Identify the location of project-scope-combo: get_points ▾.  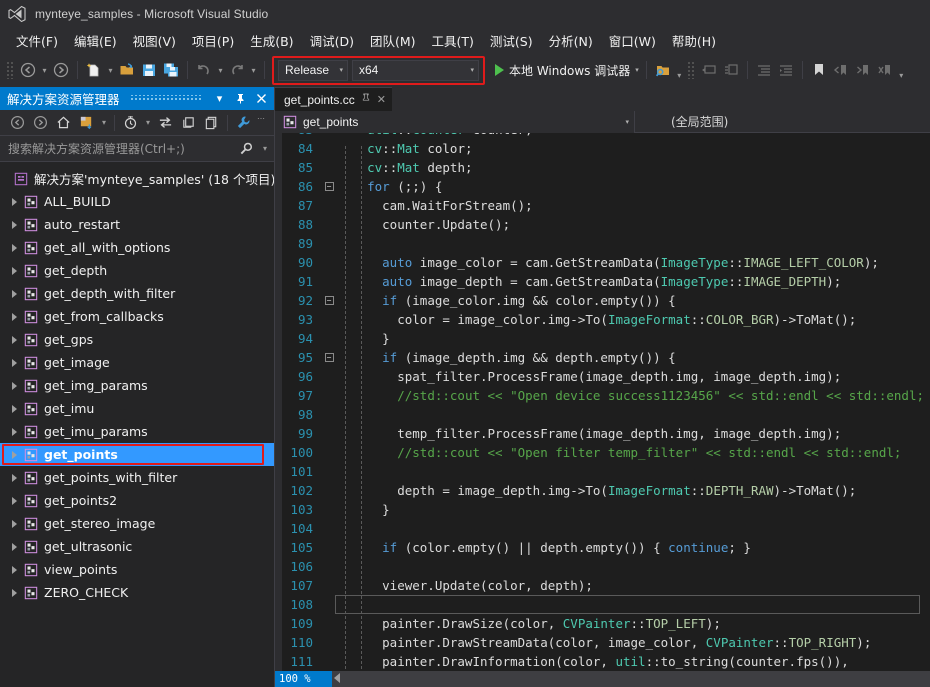
(455, 121).